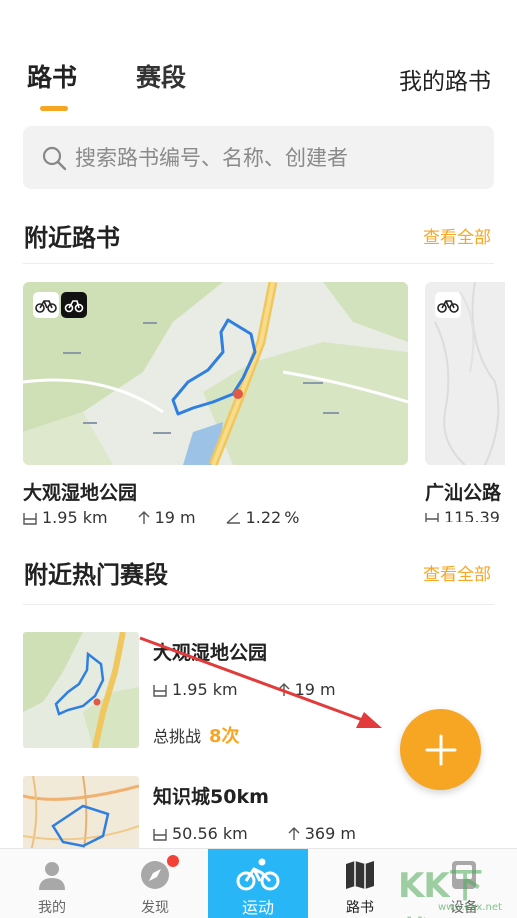 The image size is (517, 918). Describe the element at coordinates (52, 876) in the screenshot. I see `person-icon` at that location.